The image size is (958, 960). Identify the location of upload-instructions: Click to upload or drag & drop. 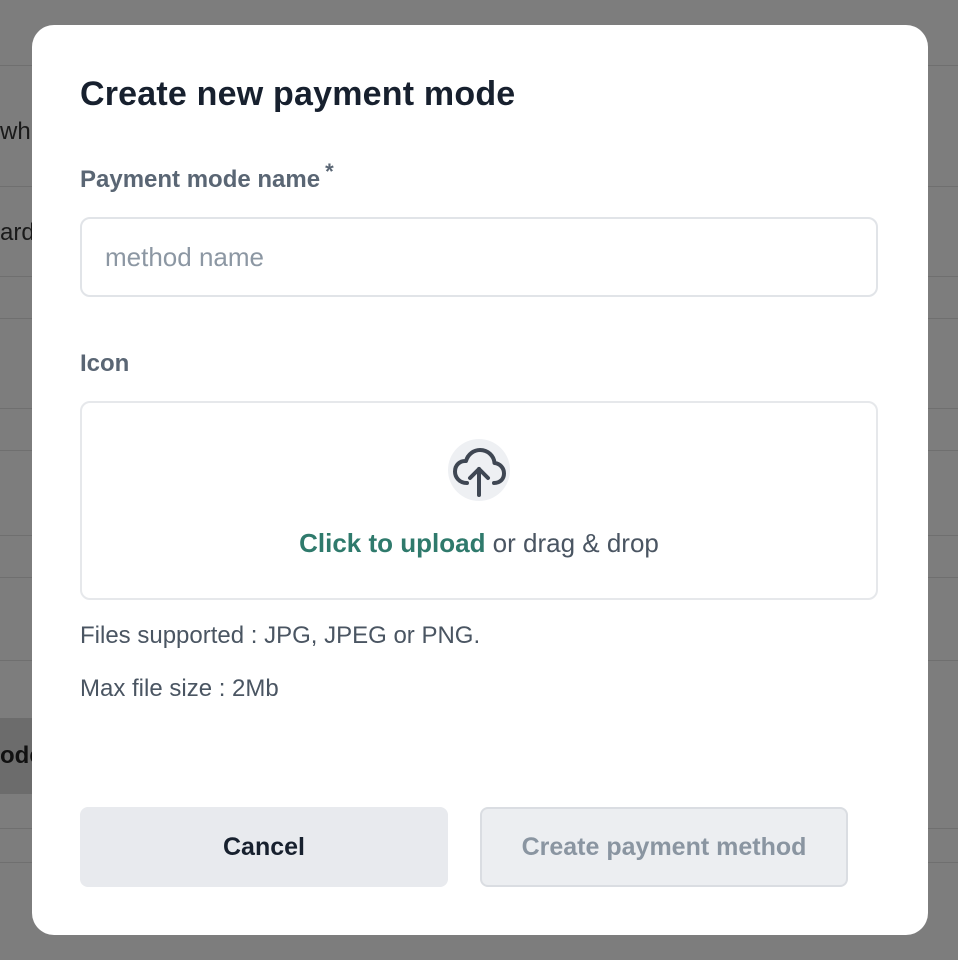
(479, 543).